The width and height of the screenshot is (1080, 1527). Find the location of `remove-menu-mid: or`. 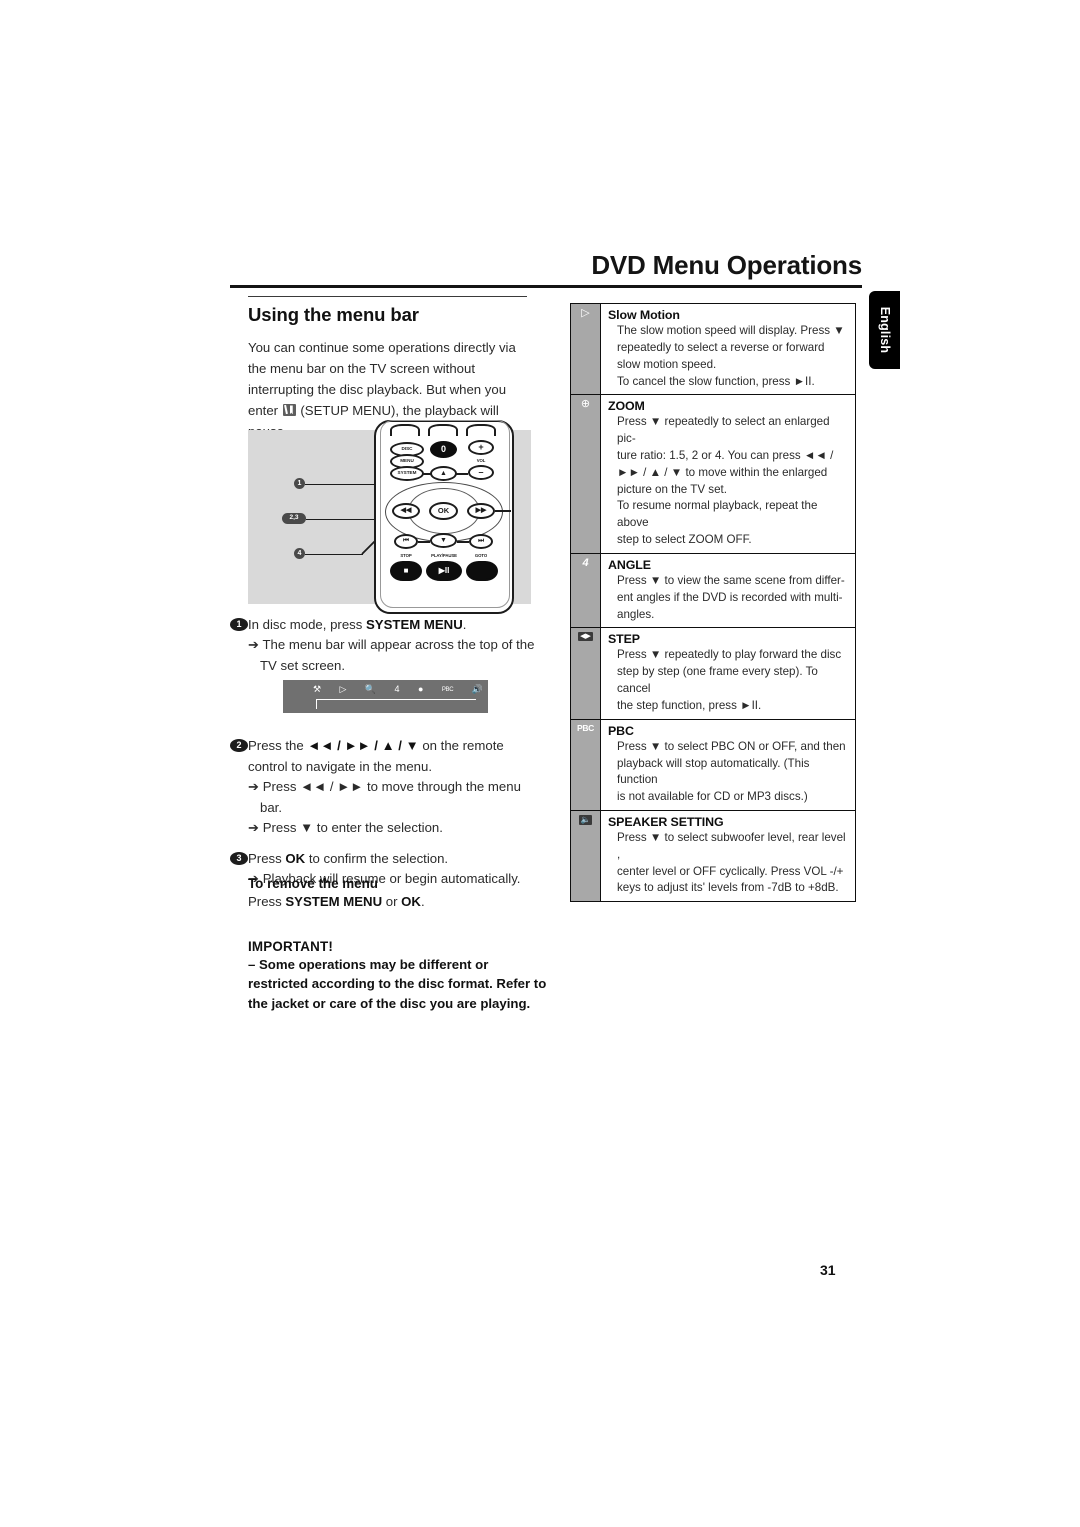

remove-menu-mid: or is located at coordinates (392, 901).